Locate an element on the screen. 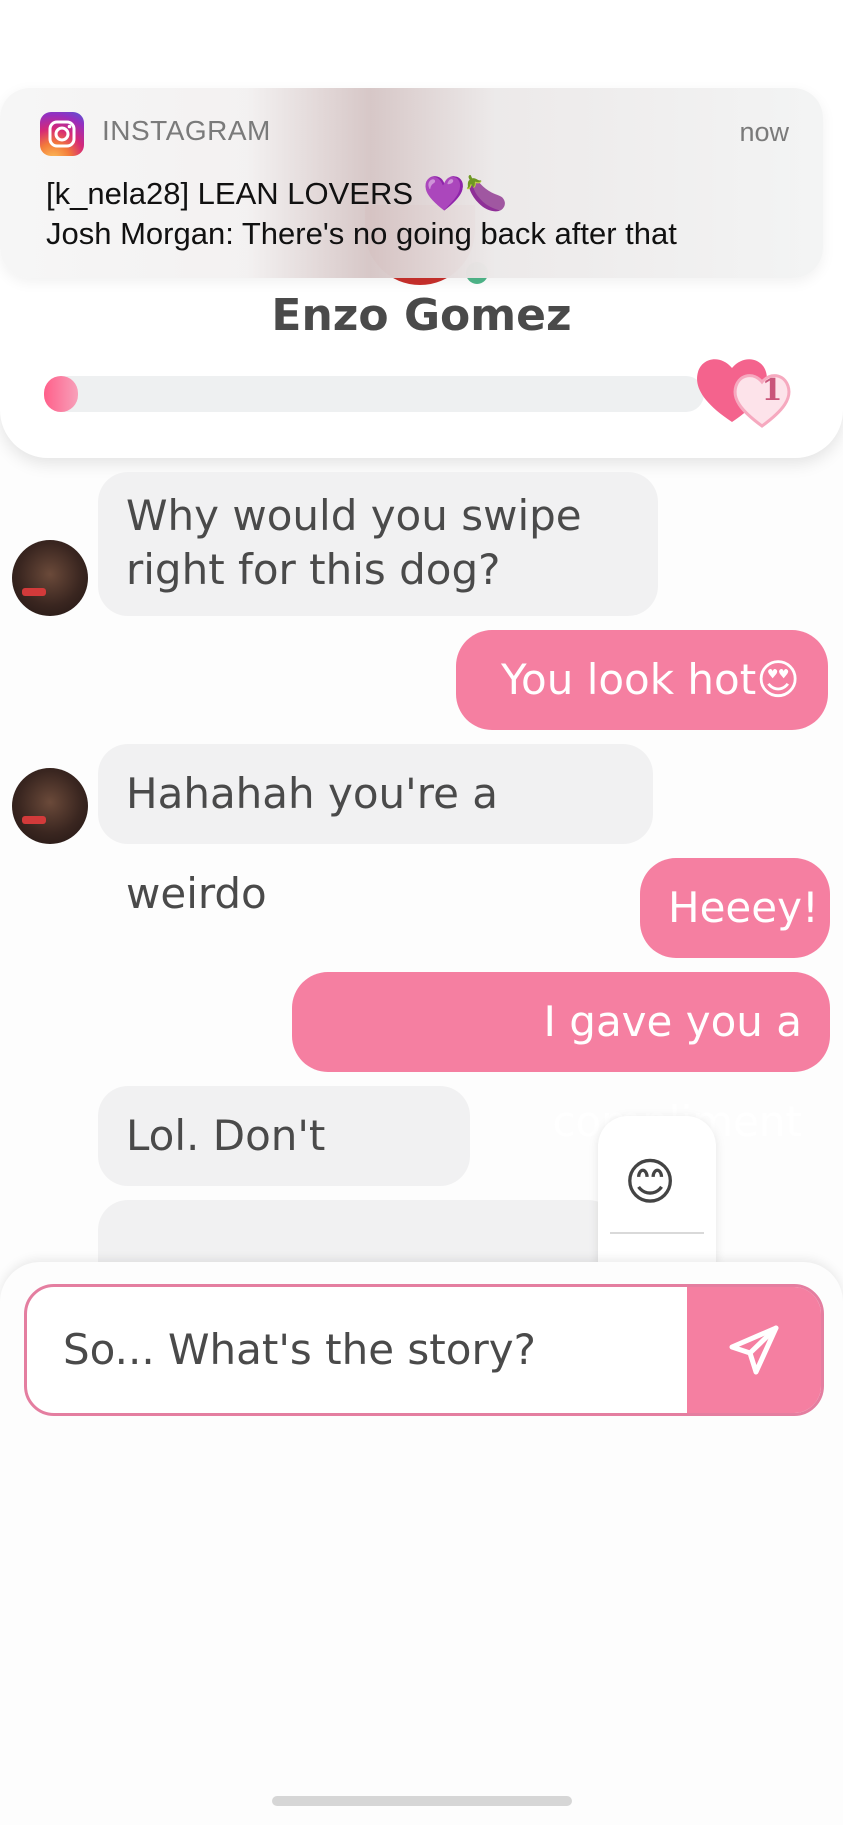 Image resolution: width=843 pixels, height=1825 pixels. home-indicator is located at coordinates (422, 1801).